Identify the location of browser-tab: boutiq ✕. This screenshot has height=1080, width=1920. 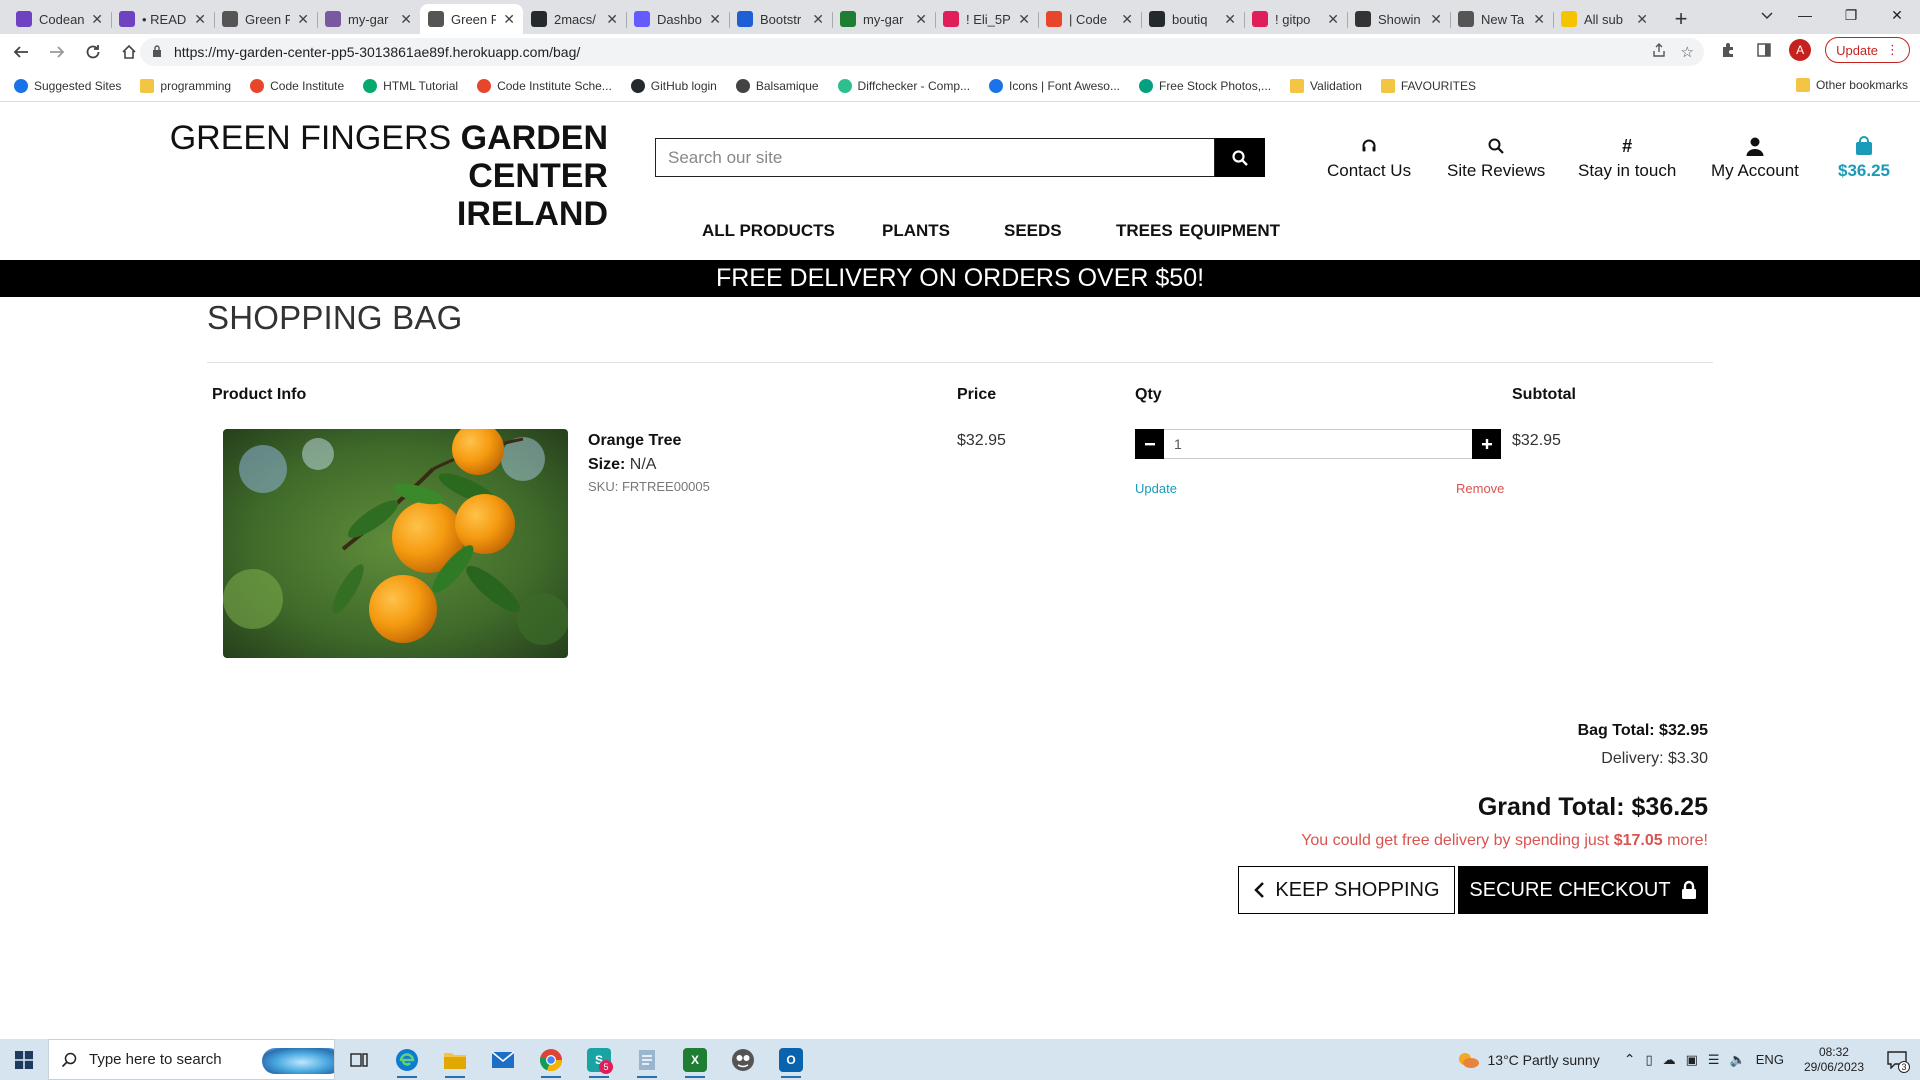
(1192, 19).